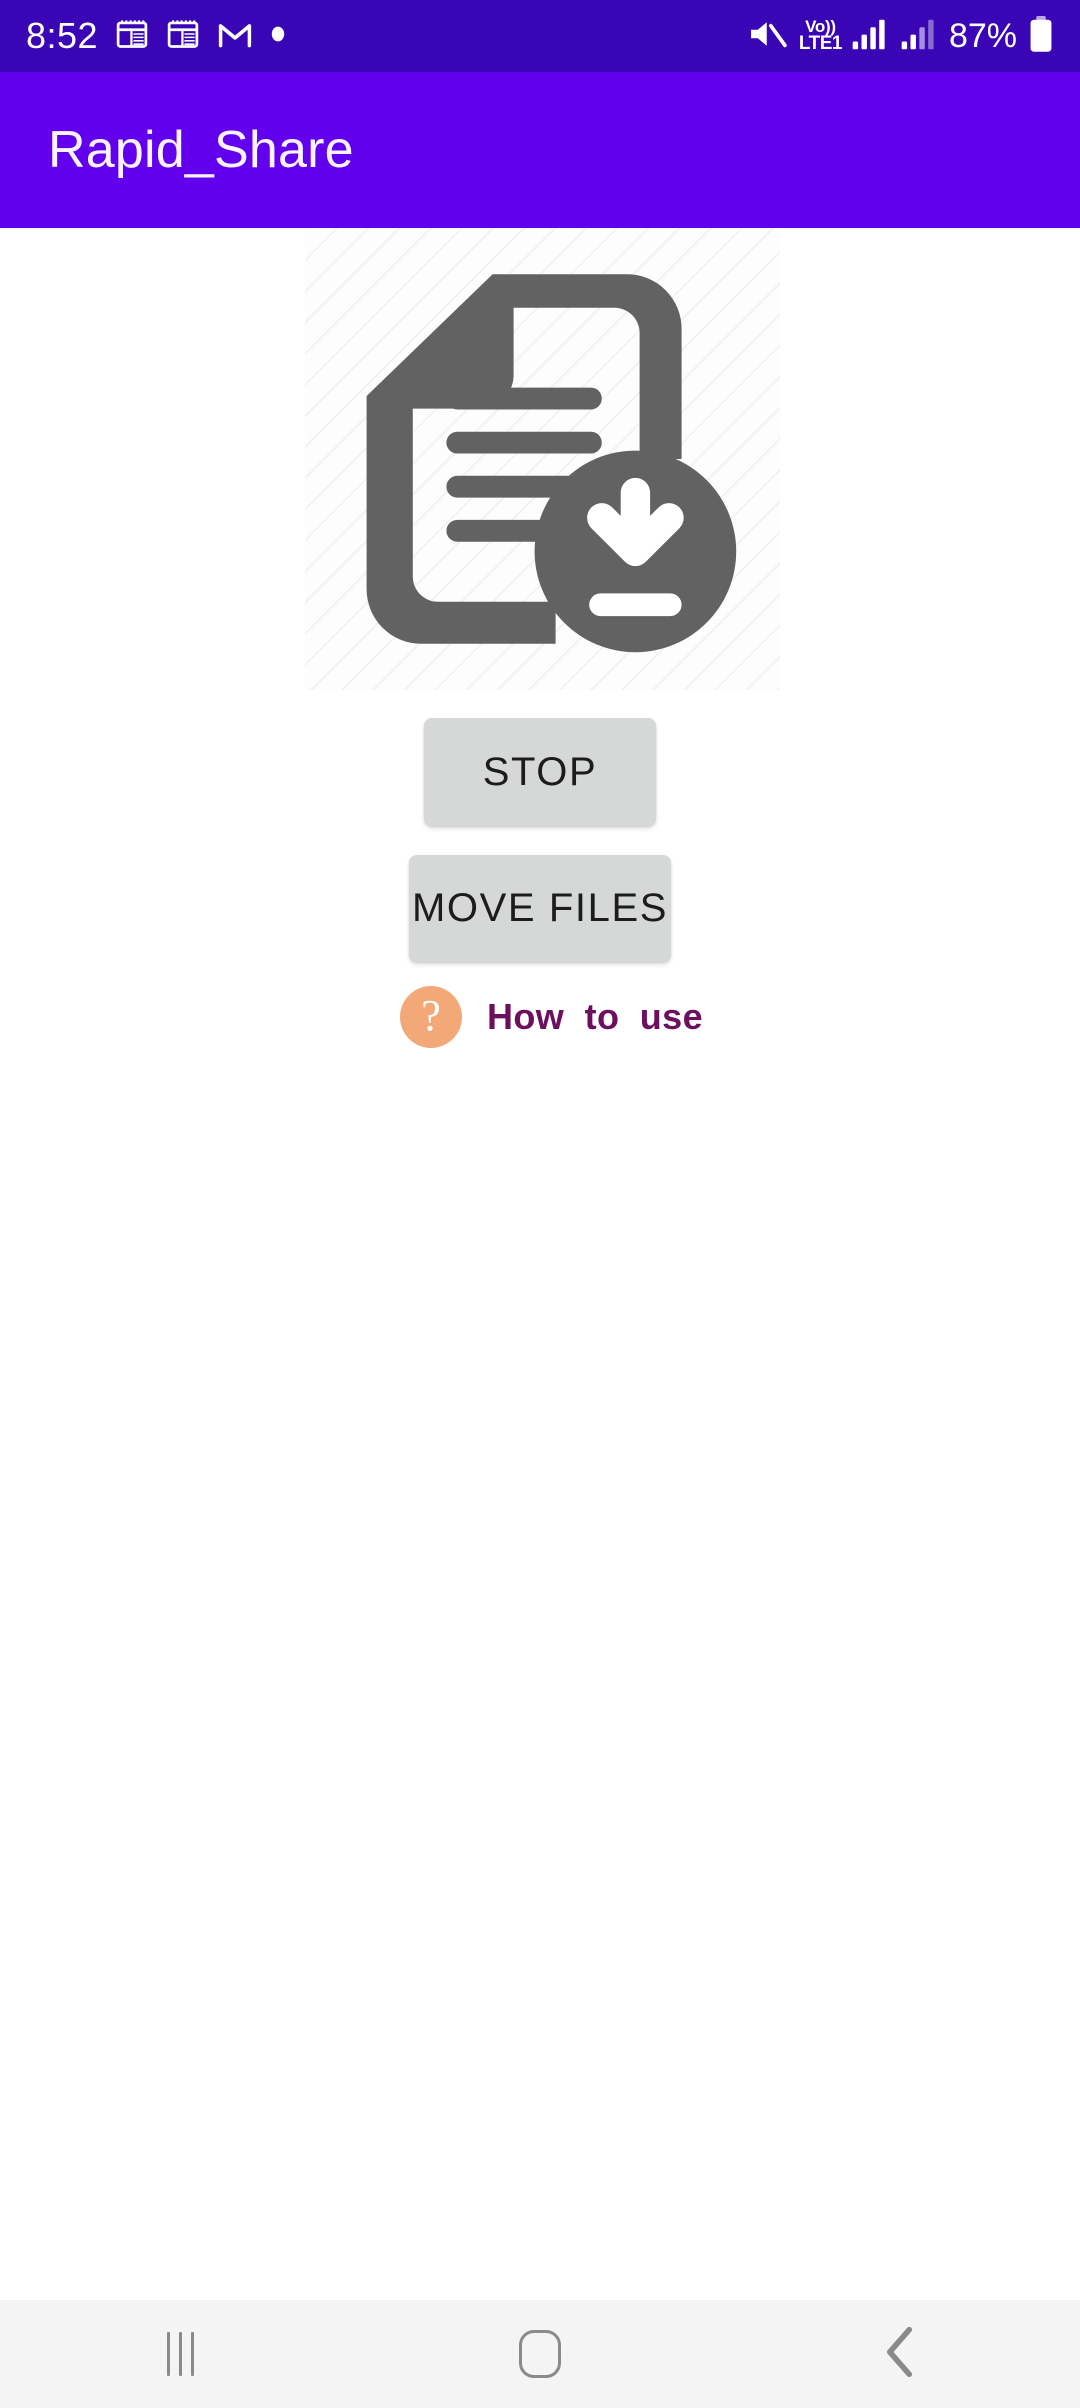  I want to click on status-bar-left: 8:52, so click(156, 36).